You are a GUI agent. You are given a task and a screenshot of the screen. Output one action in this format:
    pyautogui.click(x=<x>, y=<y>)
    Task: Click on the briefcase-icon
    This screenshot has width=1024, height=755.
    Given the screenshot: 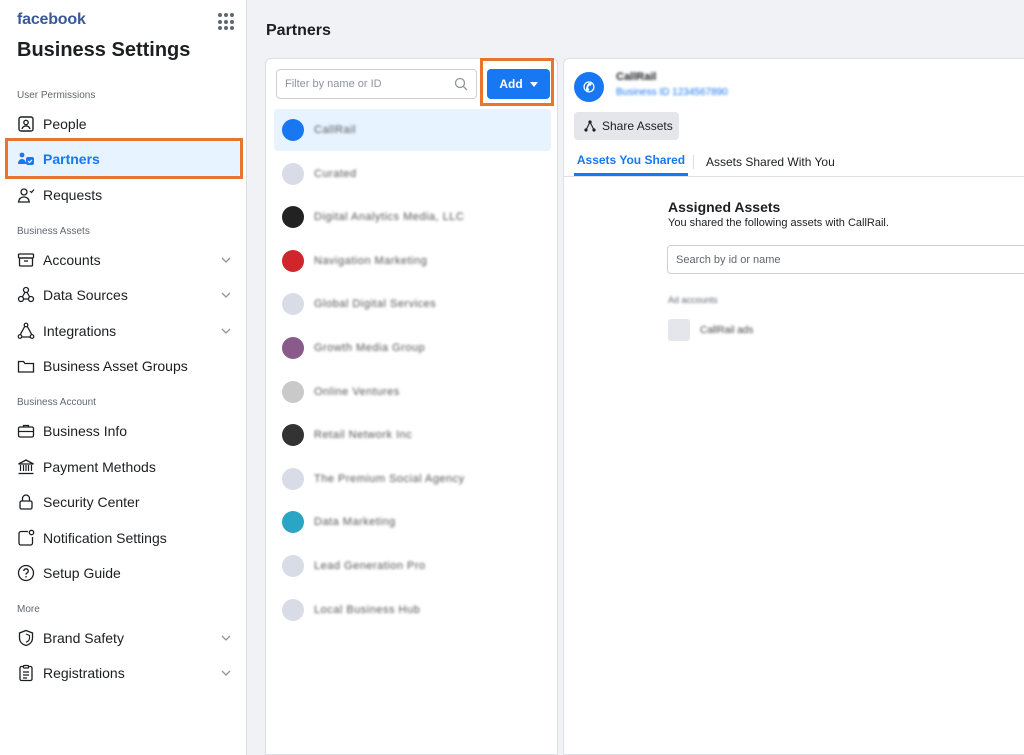 What is the action you would take?
    pyautogui.click(x=26, y=431)
    